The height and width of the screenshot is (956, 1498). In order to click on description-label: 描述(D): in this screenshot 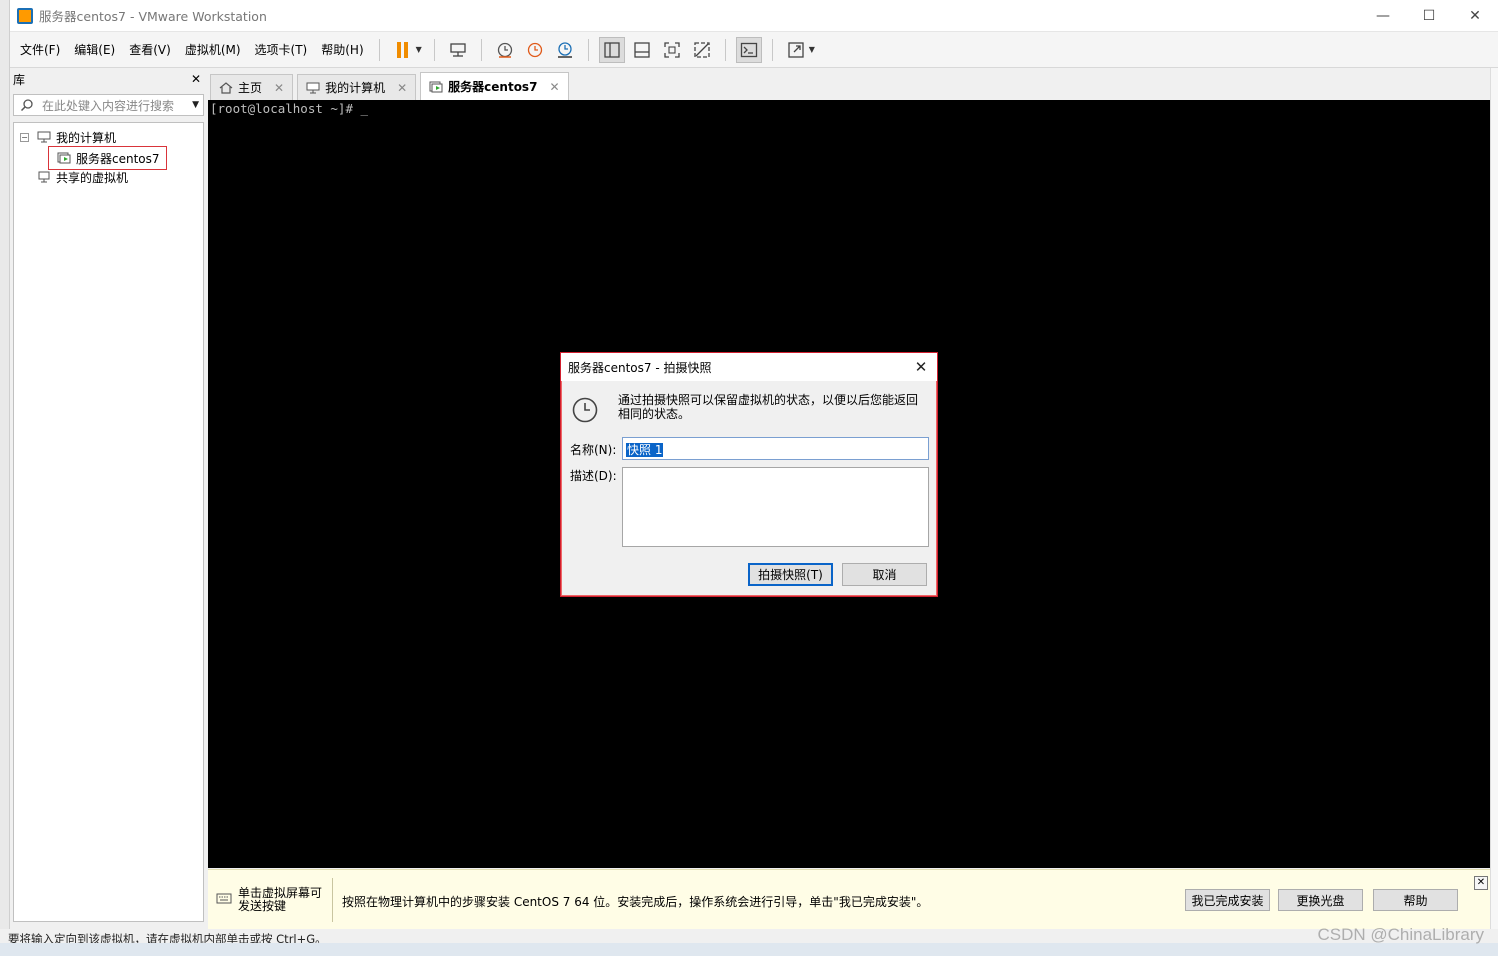, I will do `click(593, 476)`.